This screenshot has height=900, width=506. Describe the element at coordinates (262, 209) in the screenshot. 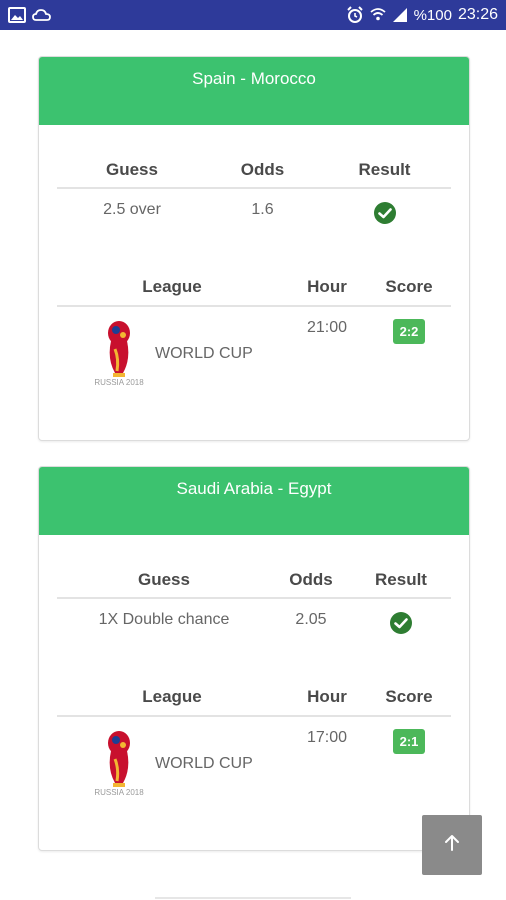

I see `odds-value: 1.6` at that location.